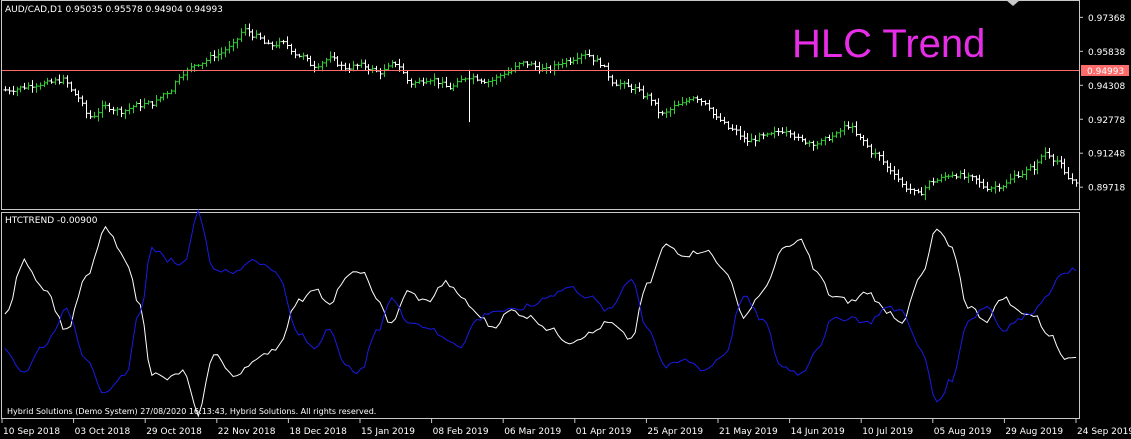 This screenshot has height=439, width=1131. I want to click on time-axis-label: 10 Jul 2019, so click(887, 432).